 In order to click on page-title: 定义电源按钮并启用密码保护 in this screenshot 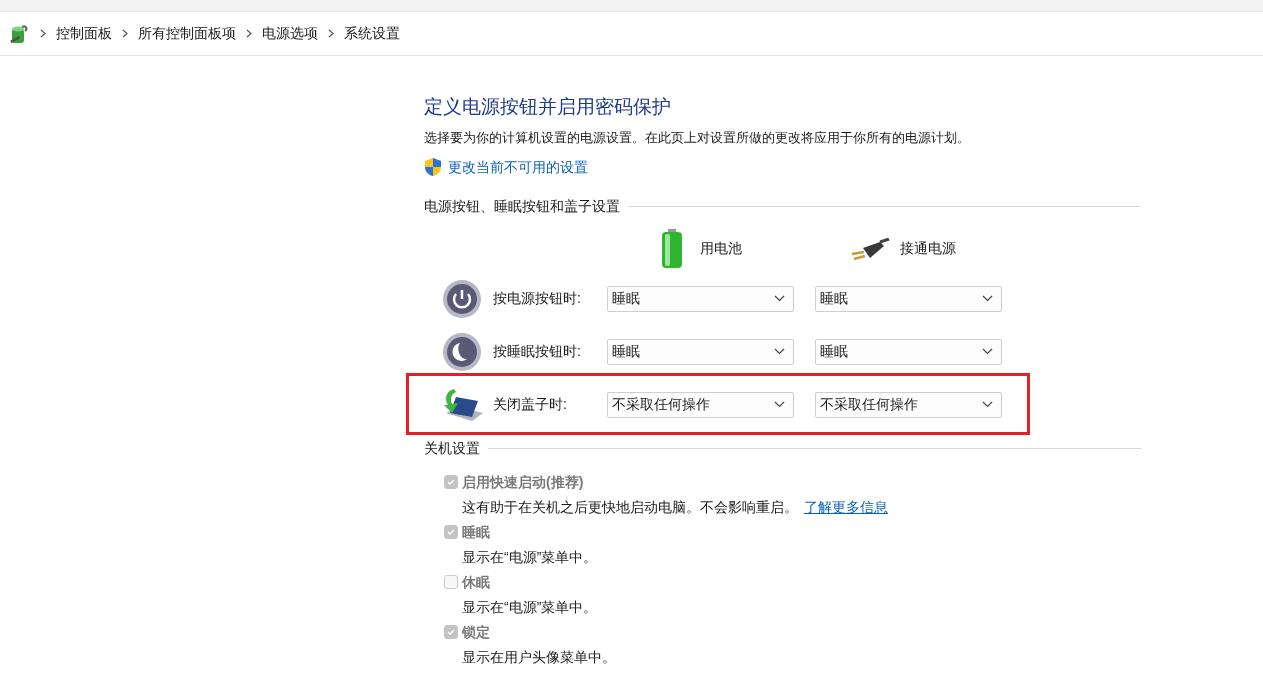, I will do `click(547, 107)`.